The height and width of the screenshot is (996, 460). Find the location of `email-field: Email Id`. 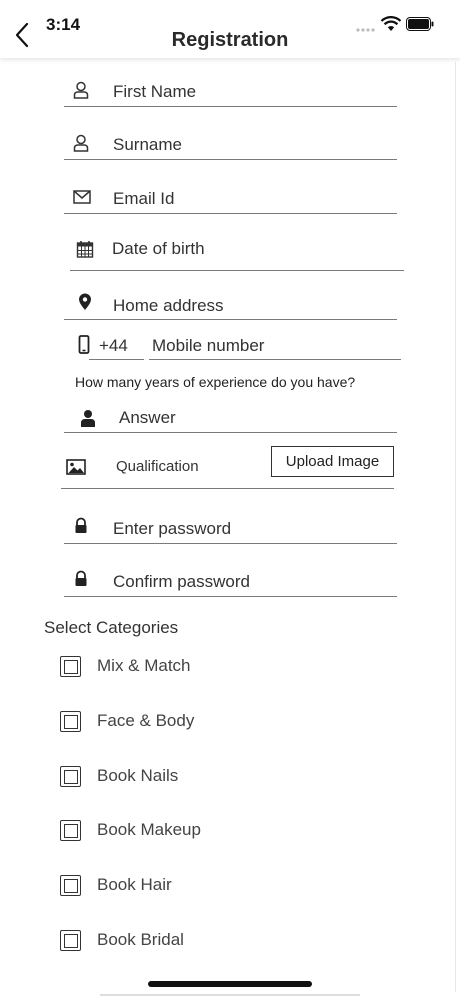

email-field: Email Id is located at coordinates (230, 198).